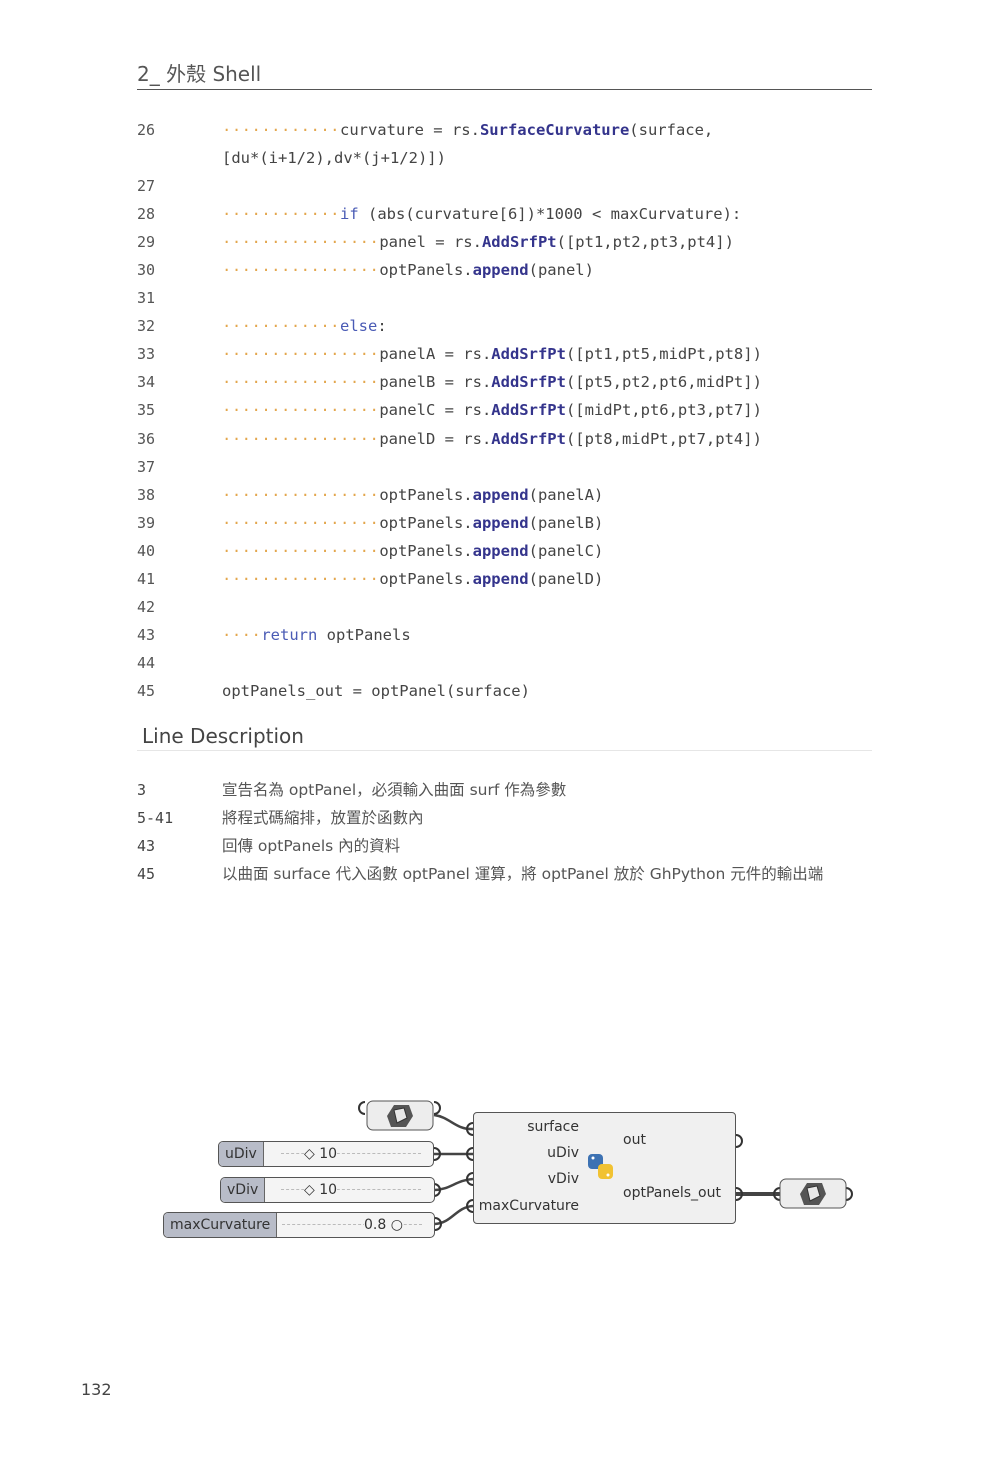 The image size is (999, 1459). I want to click on description-text: 回傳 optPanels 內的資料, so click(311, 846).